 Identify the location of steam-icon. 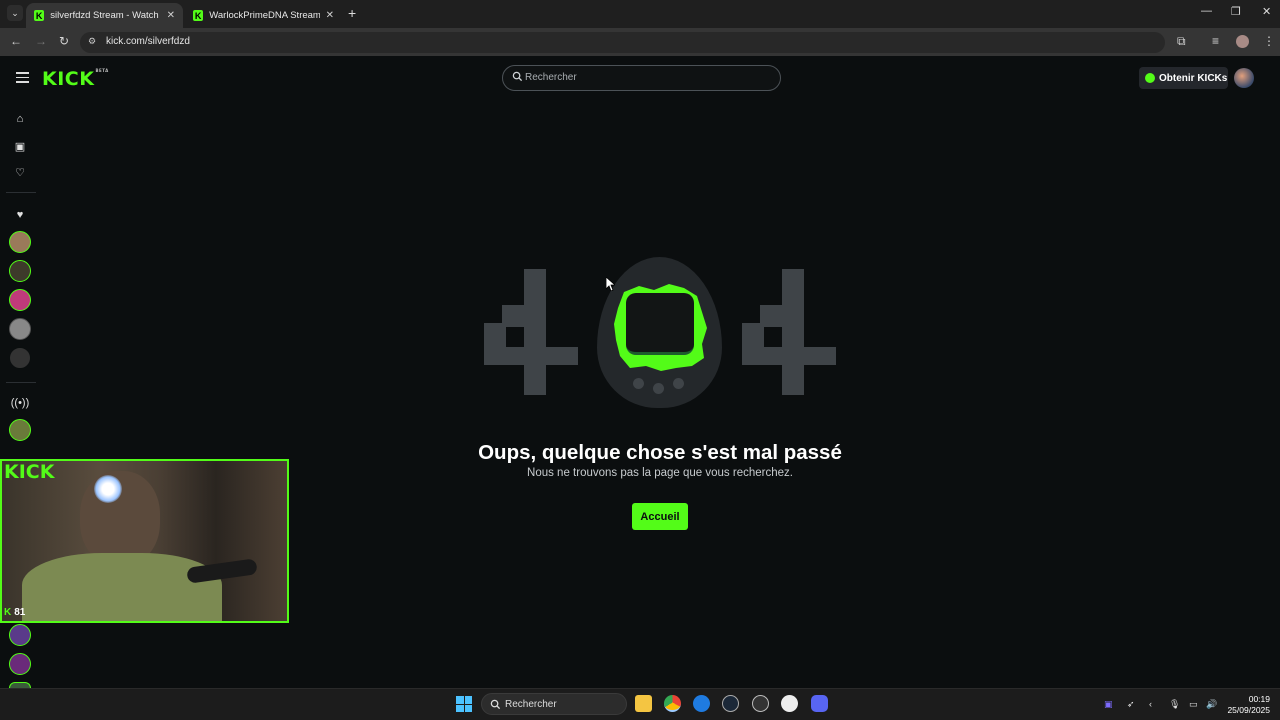
(730, 703).